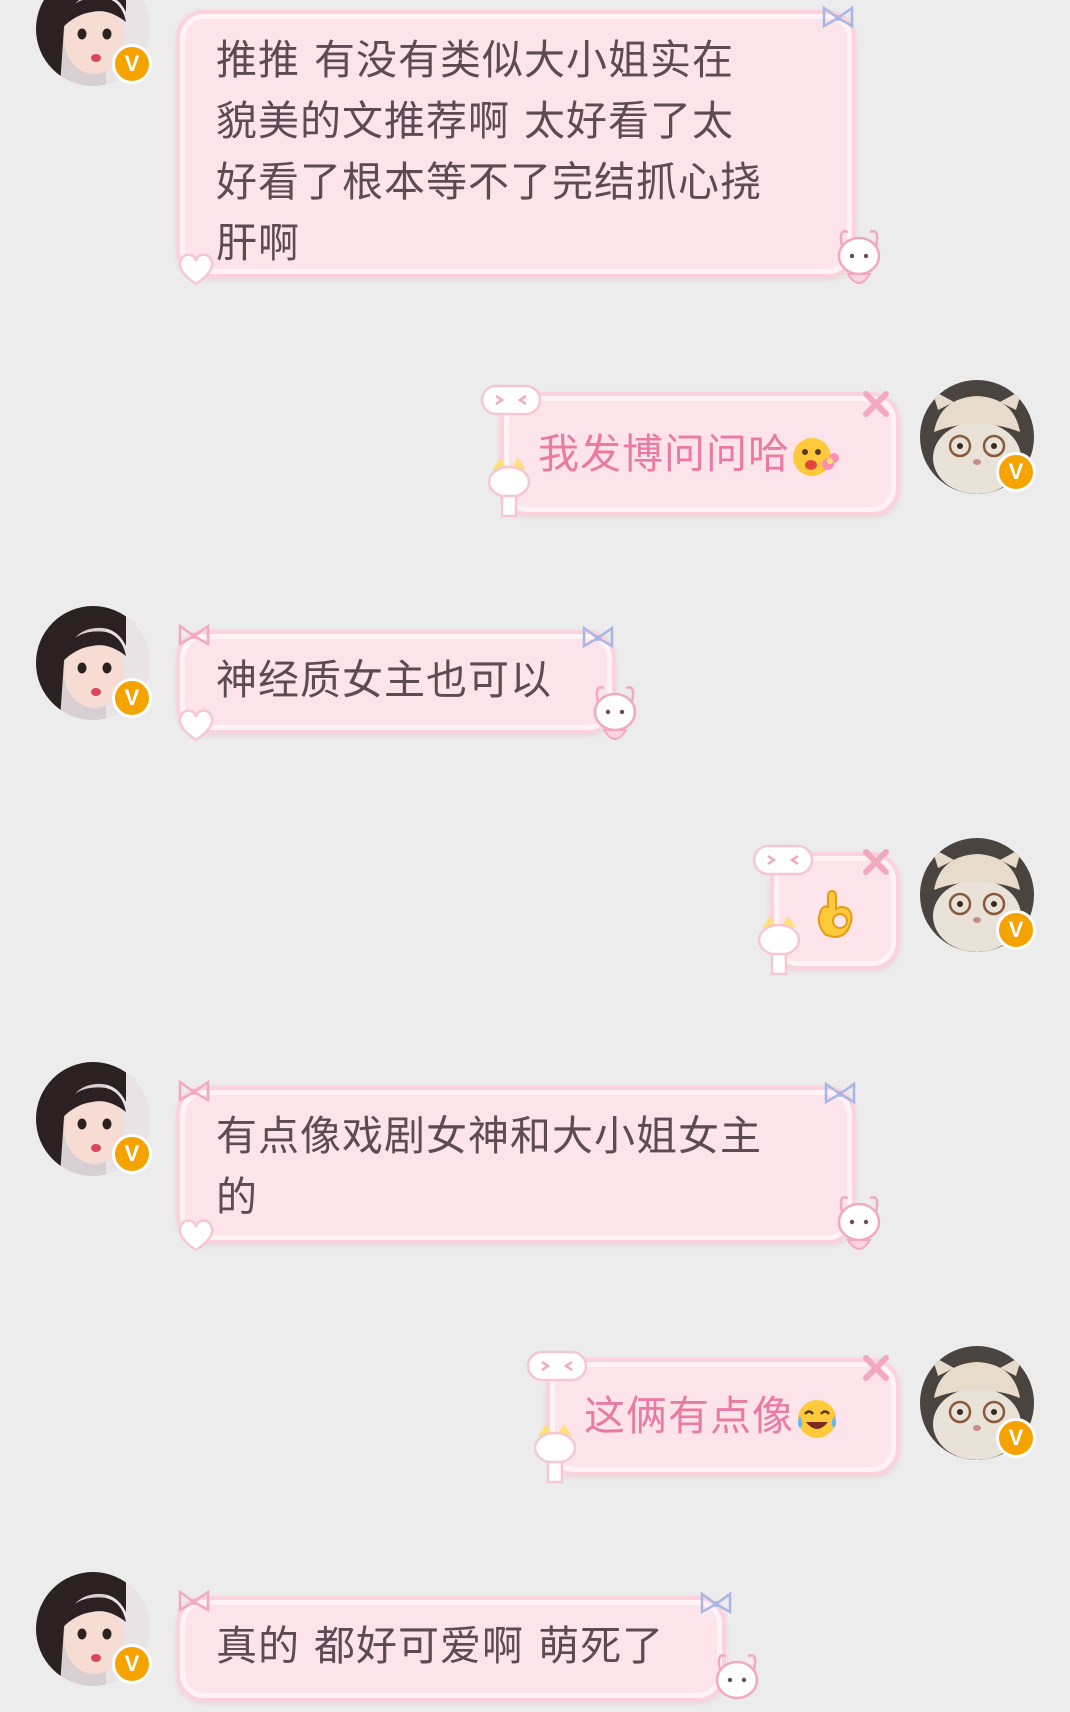  I want to click on message-bubble: 真的 都好可爱啊 萌死了, so click(451, 1649).